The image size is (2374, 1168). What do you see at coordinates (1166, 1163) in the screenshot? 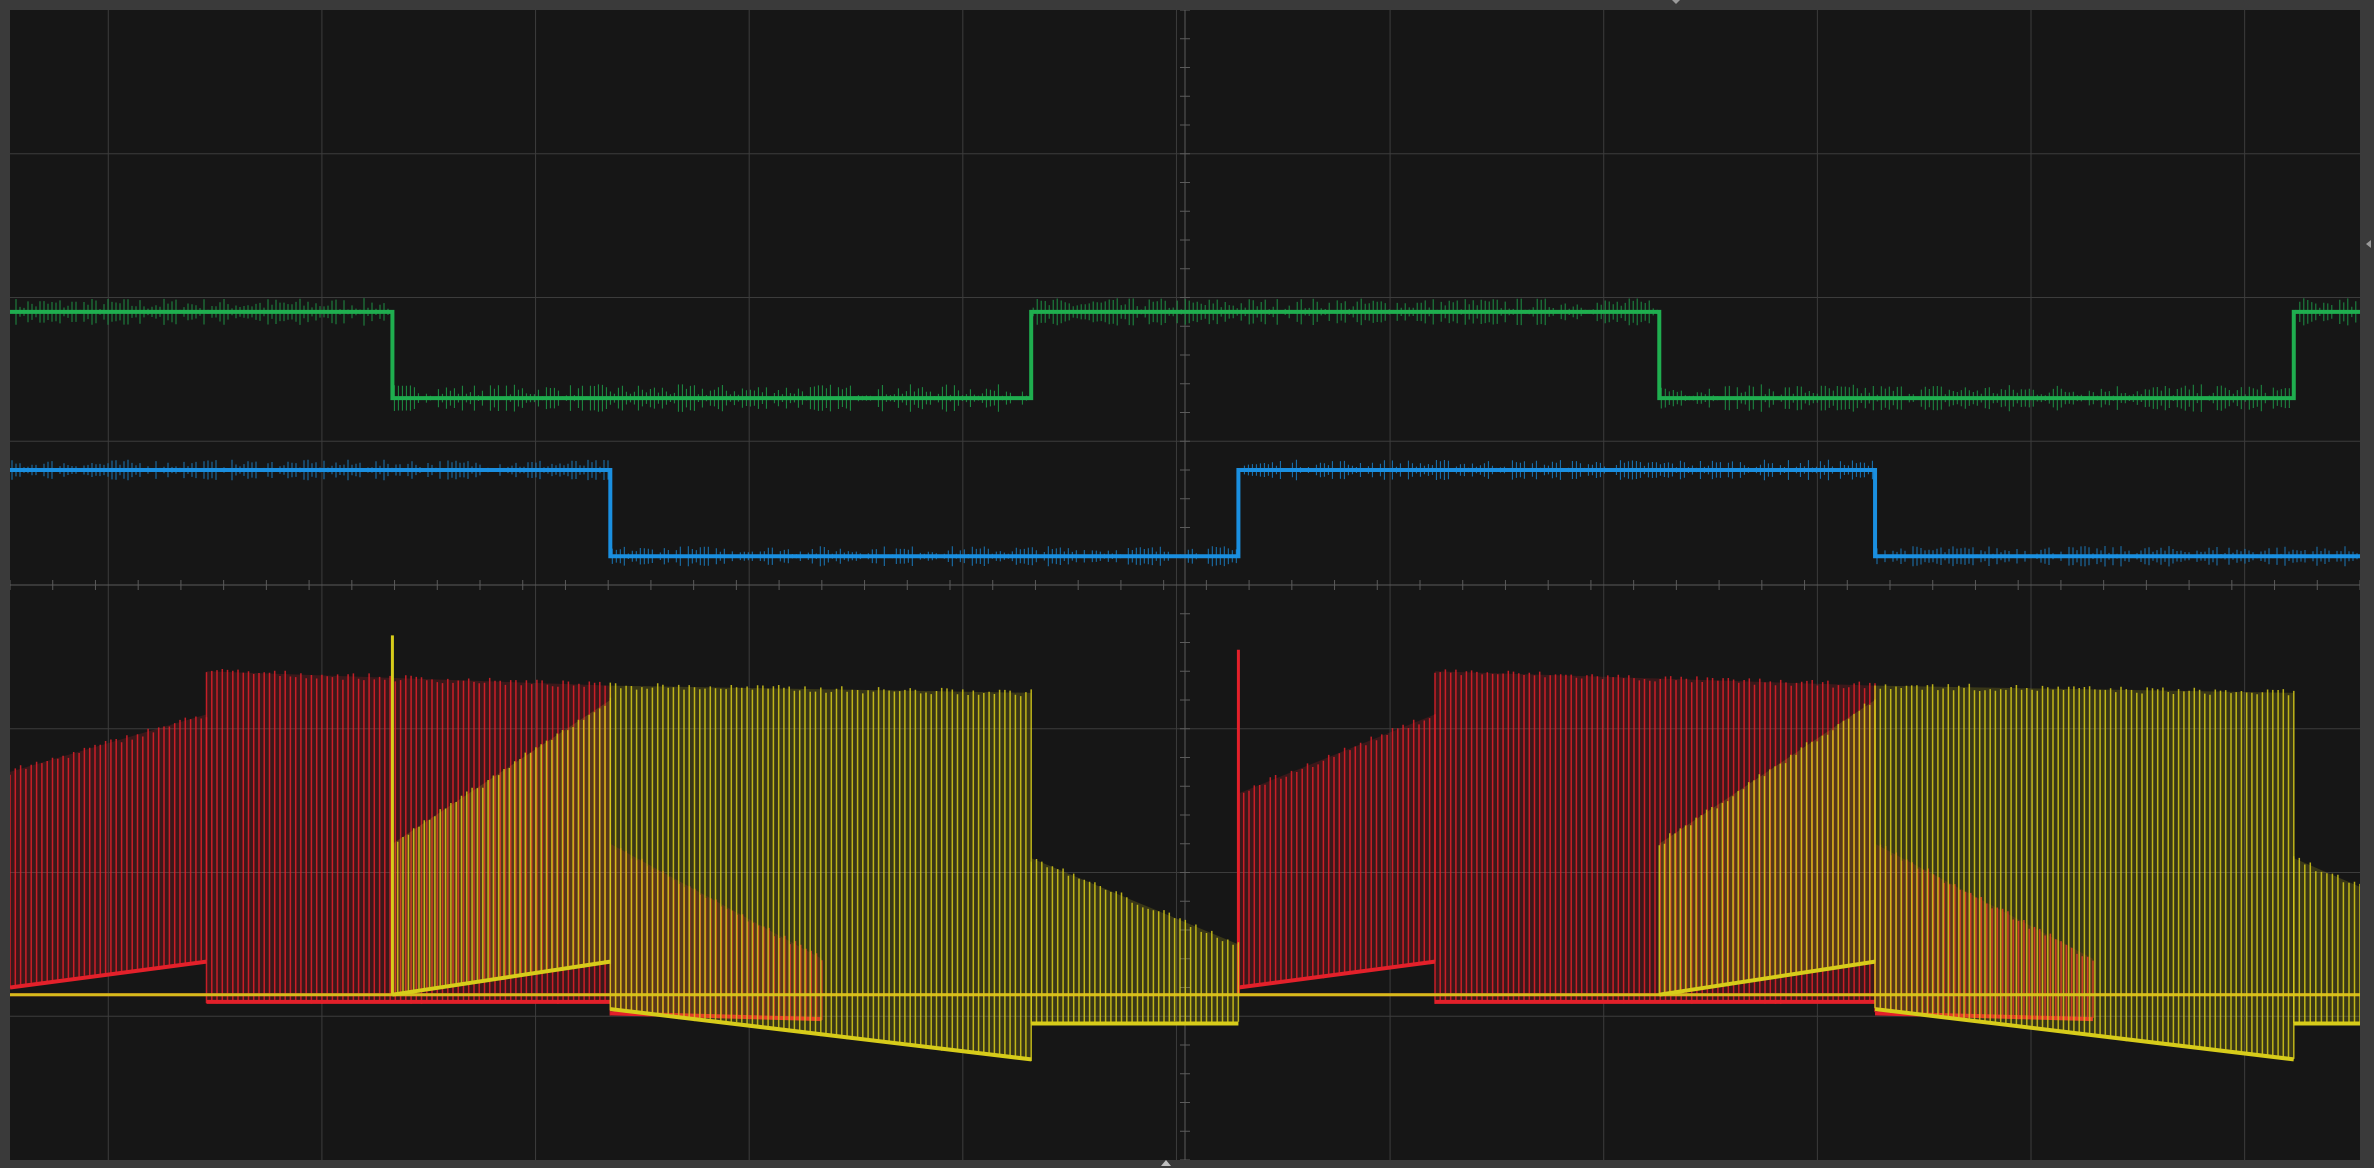
I see `trigger-position-marker-icon` at bounding box center [1166, 1163].